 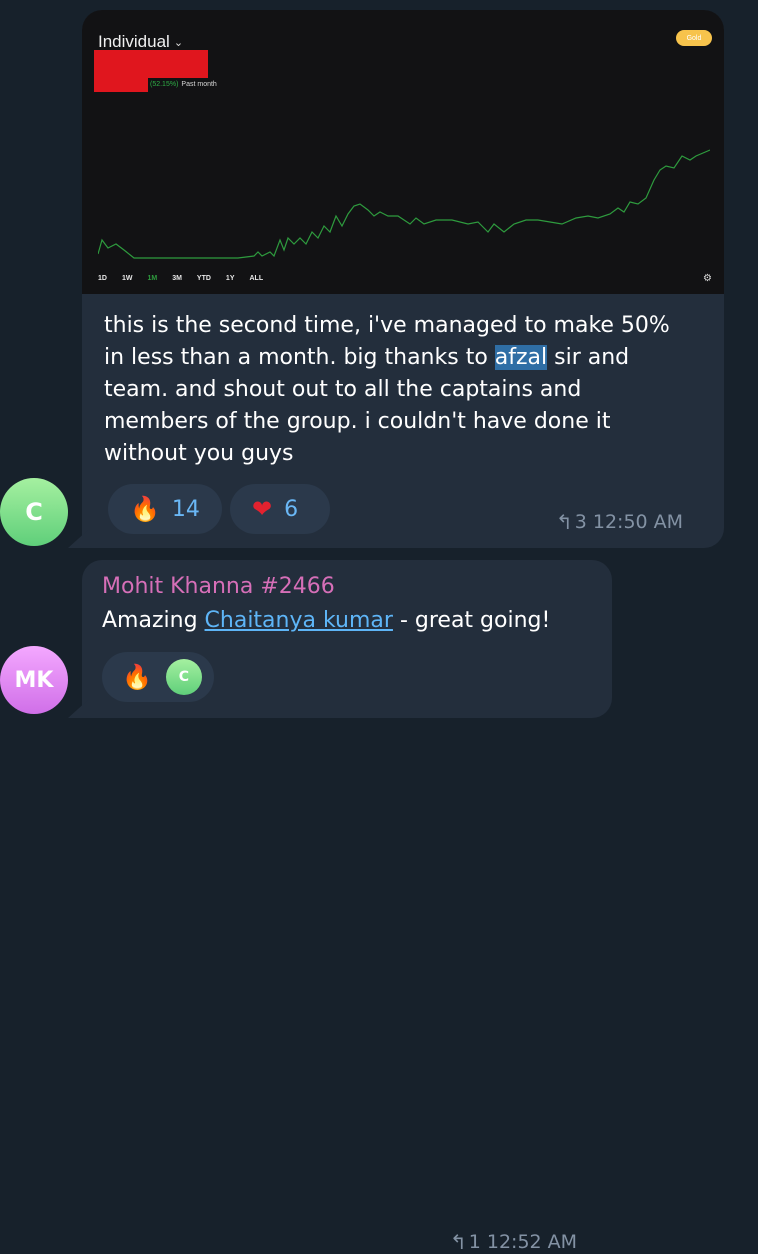 What do you see at coordinates (164, 84) in the screenshot?
I see `percent-value: (52.15%)` at bounding box center [164, 84].